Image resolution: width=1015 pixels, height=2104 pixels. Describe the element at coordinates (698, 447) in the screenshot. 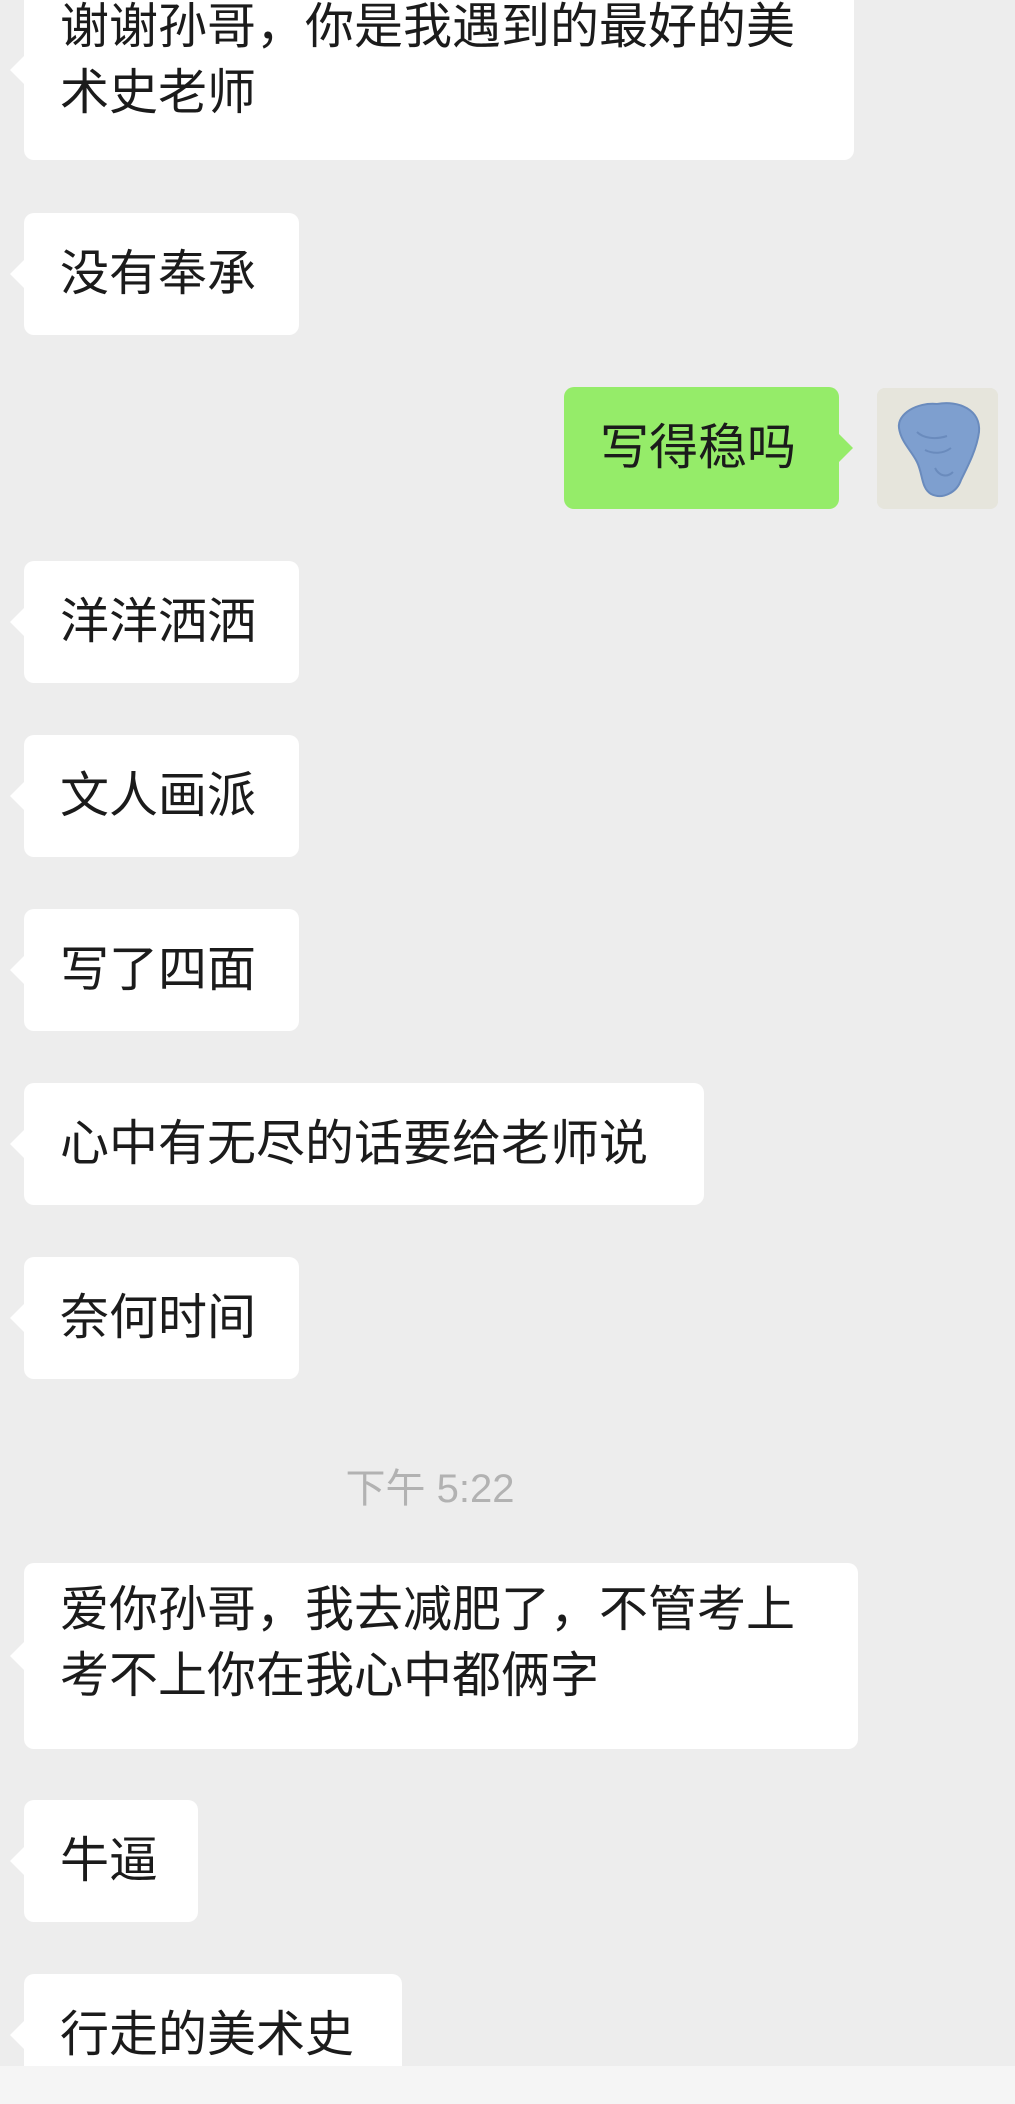

I see `message-text: 写得稳吗` at that location.